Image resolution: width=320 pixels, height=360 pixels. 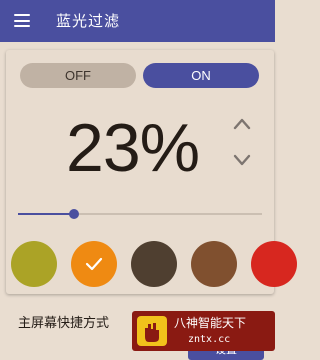 I want to click on app-bar: 蓝光过滤, so click(x=137, y=21).